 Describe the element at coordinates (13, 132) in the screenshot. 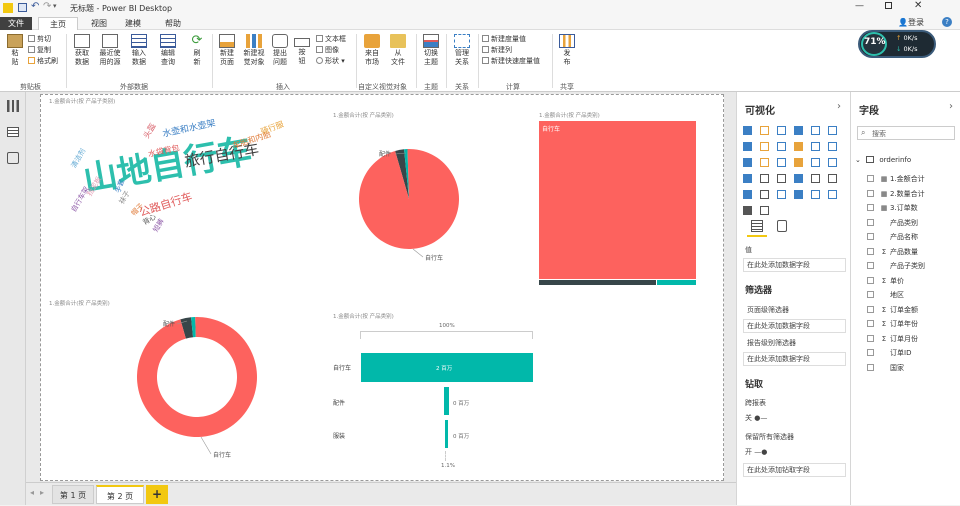

I see `data-view-icon` at that location.